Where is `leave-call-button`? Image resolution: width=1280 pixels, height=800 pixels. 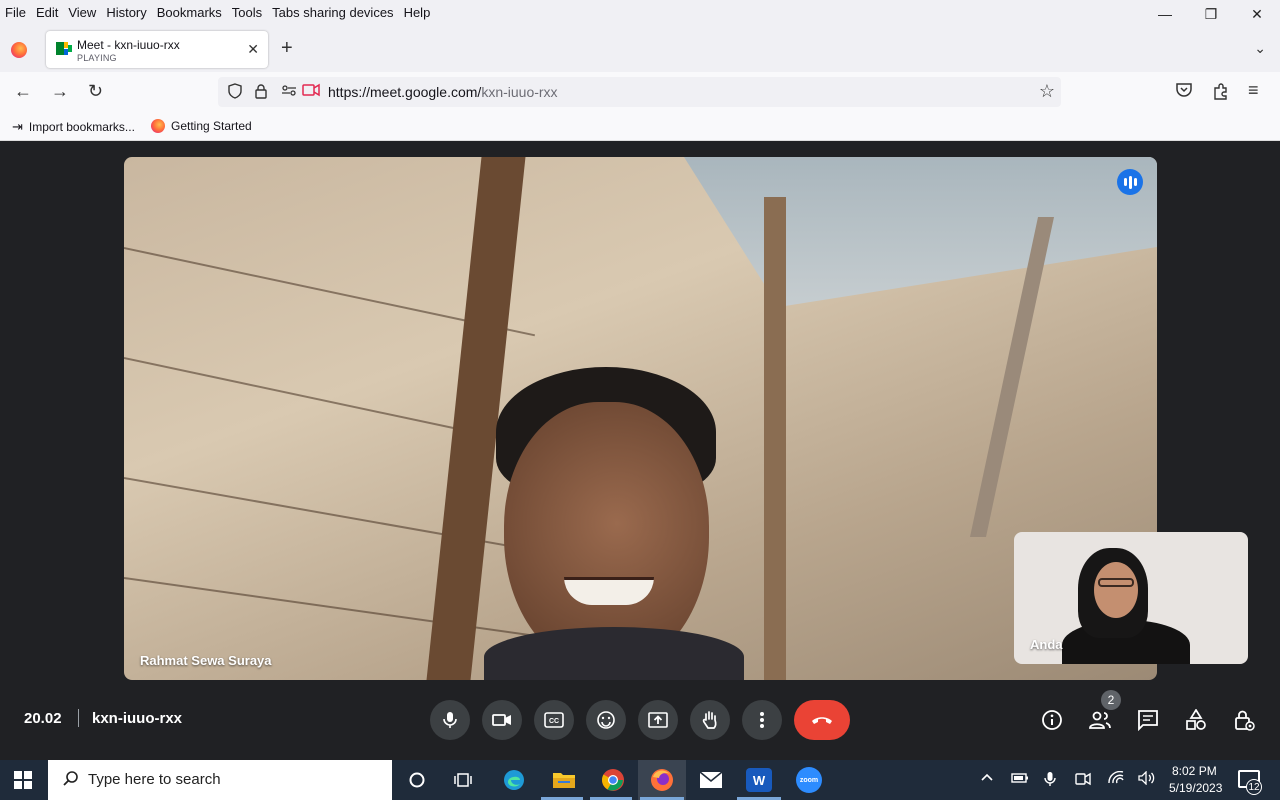 leave-call-button is located at coordinates (822, 720).